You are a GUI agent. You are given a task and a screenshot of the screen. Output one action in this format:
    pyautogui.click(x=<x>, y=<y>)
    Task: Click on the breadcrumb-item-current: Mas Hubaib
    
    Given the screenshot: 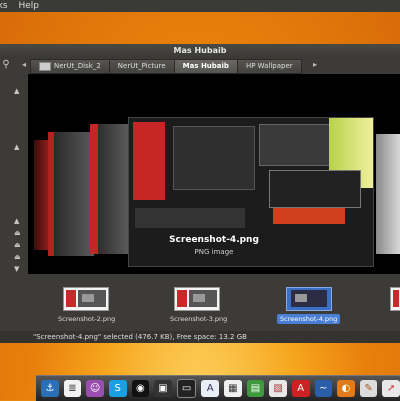 What is the action you would take?
    pyautogui.click(x=205, y=66)
    